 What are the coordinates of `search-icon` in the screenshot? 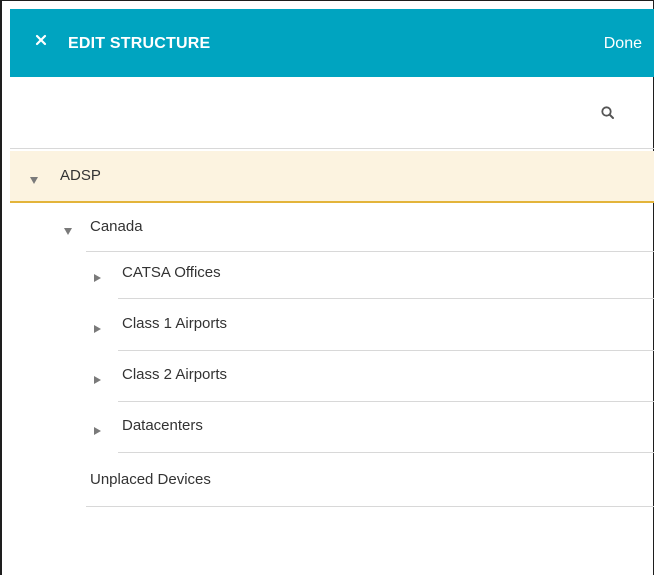 It's located at (608, 113).